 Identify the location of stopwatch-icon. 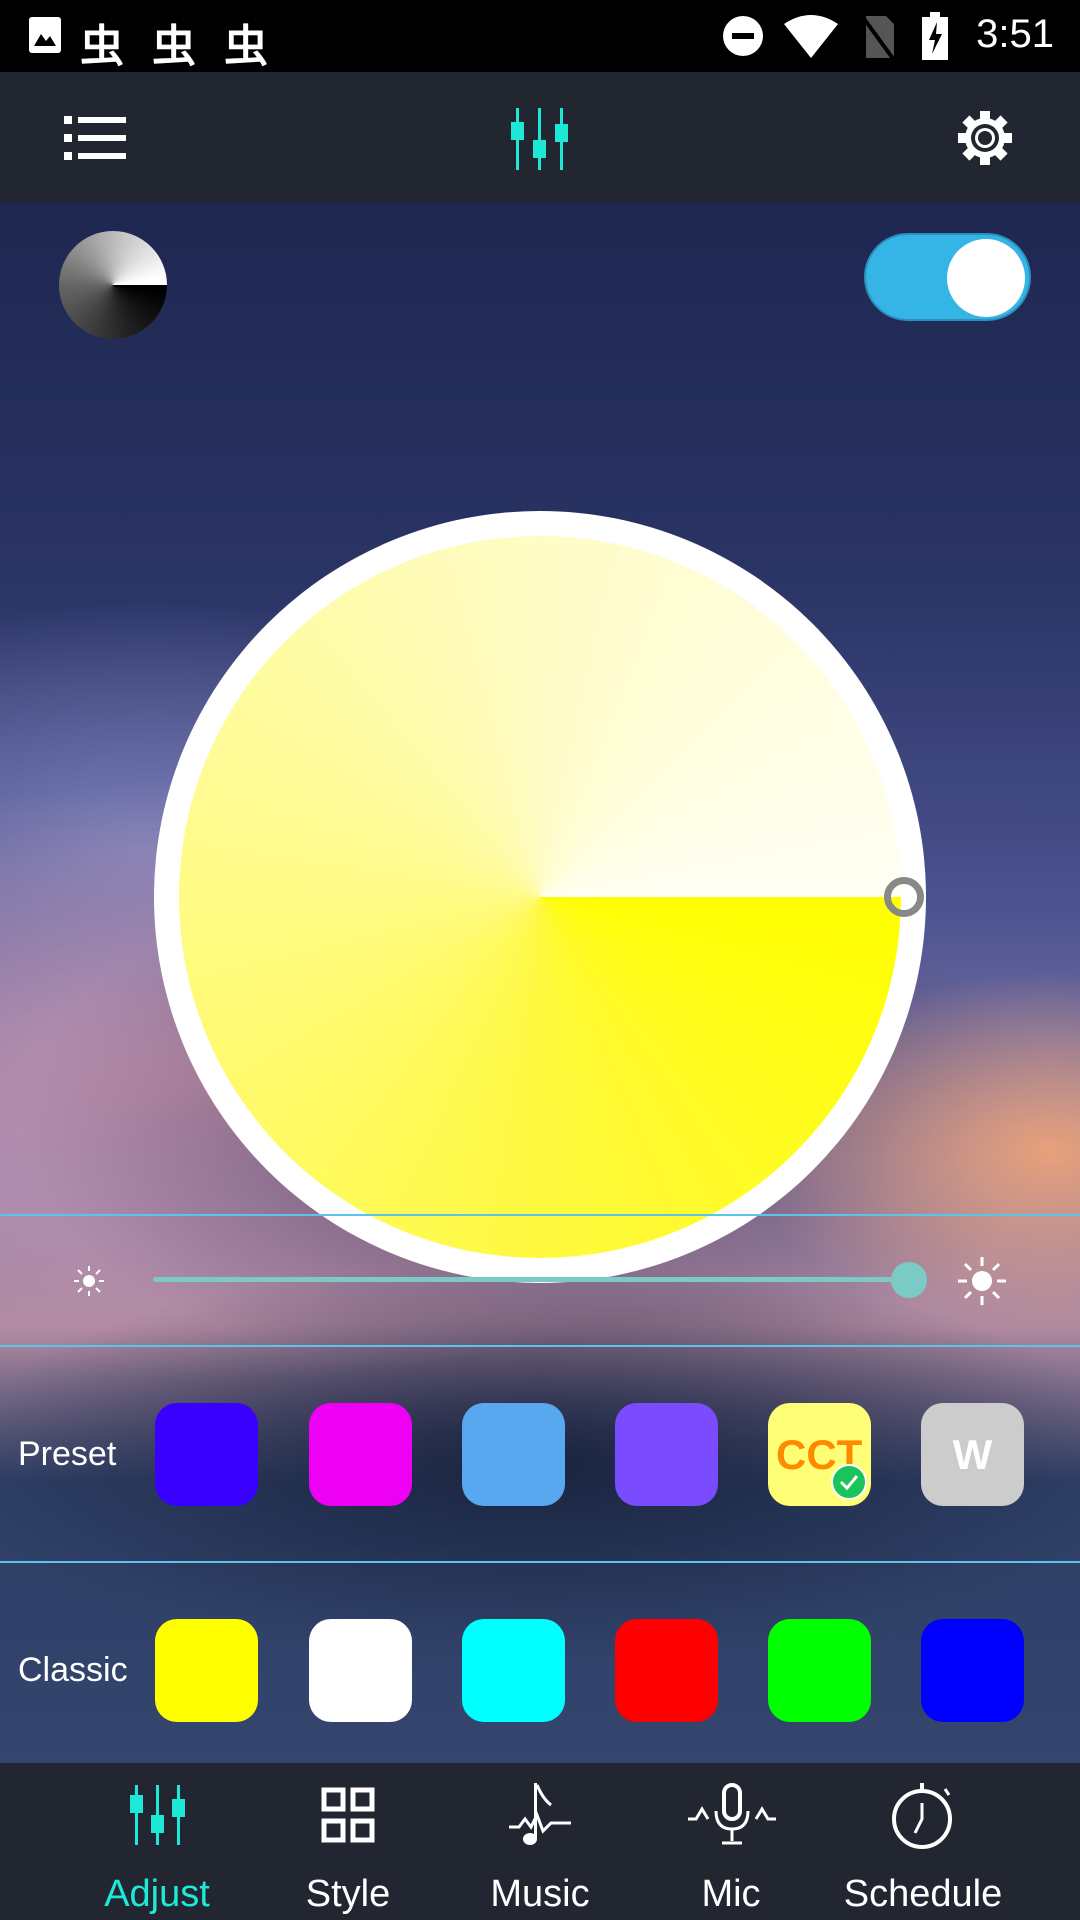
(922, 1816).